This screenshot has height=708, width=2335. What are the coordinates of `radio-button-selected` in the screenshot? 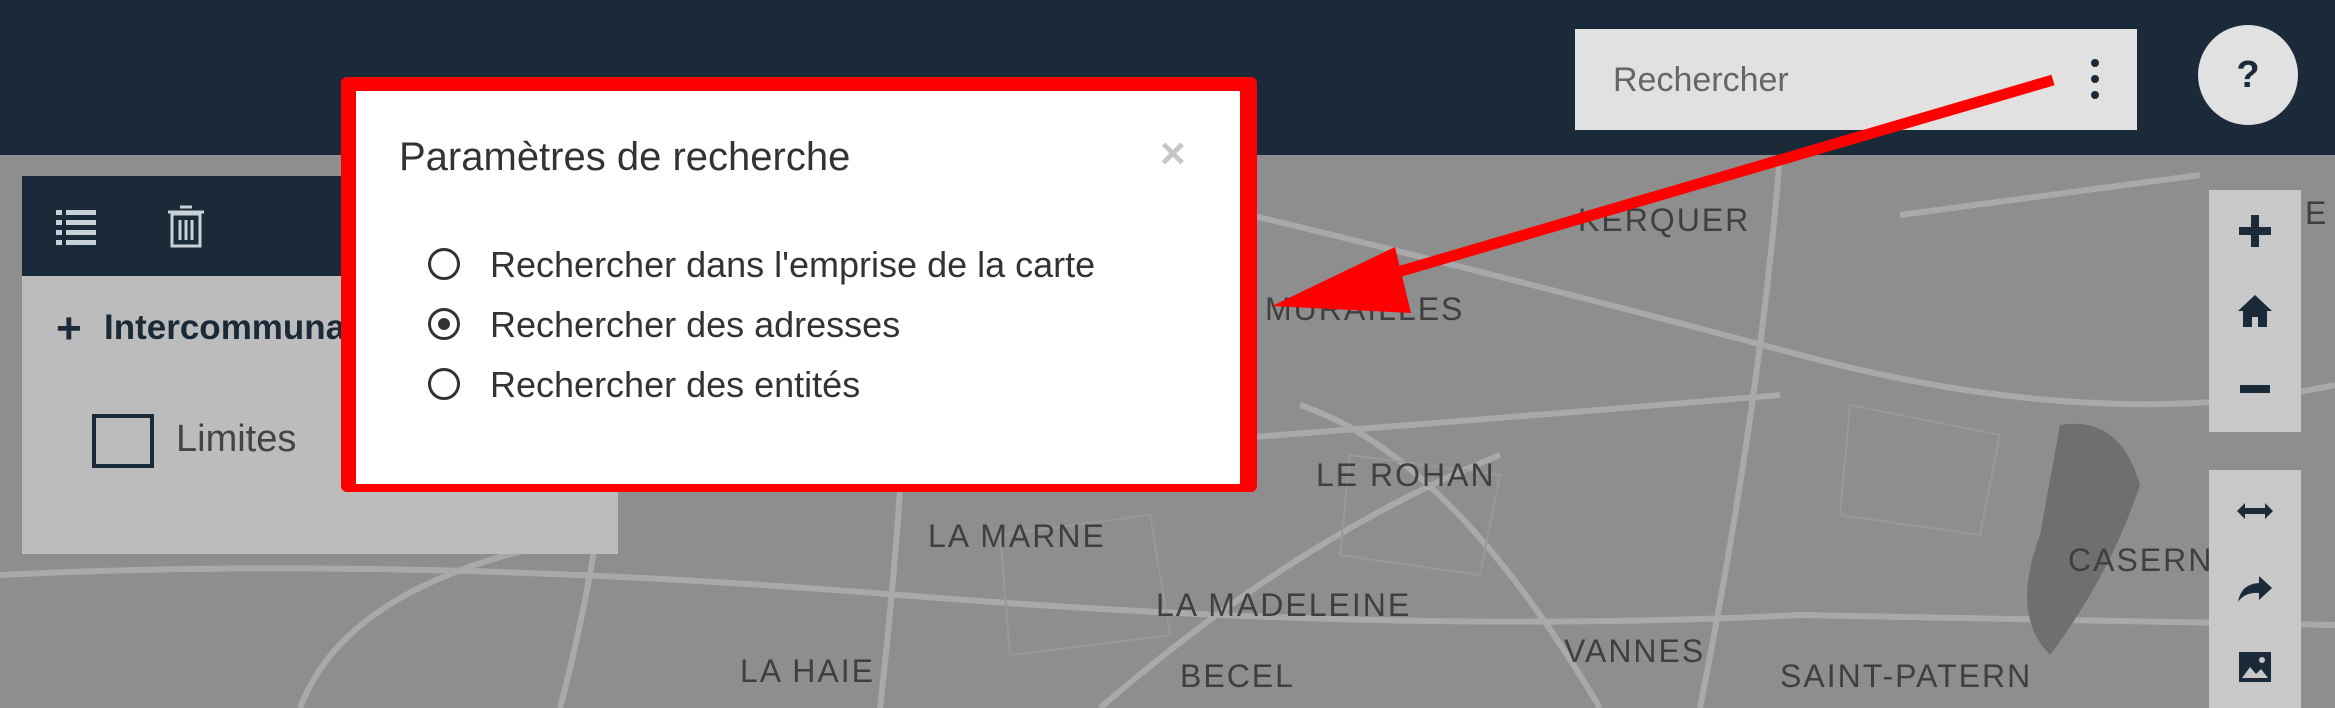 It's located at (444, 324).